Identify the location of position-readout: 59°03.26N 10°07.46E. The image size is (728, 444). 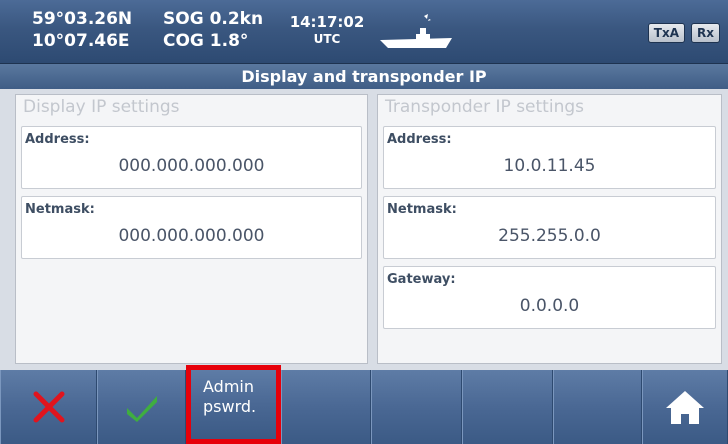
(82, 30).